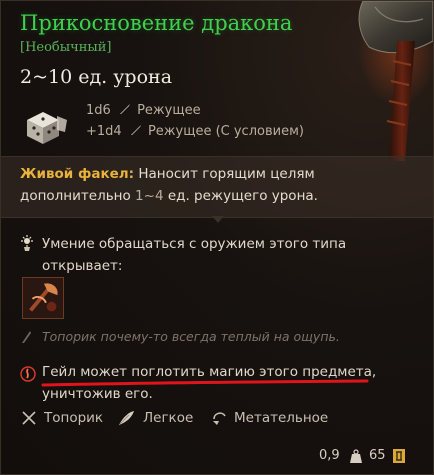 The image size is (434, 475). Describe the element at coordinates (168, 418) in the screenshot. I see `property-label-light: Легкое` at that location.